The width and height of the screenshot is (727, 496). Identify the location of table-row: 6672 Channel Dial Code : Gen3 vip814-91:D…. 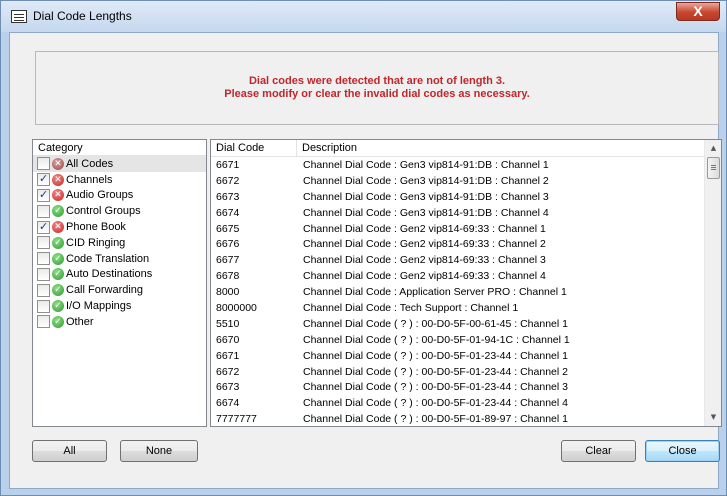
(458, 182).